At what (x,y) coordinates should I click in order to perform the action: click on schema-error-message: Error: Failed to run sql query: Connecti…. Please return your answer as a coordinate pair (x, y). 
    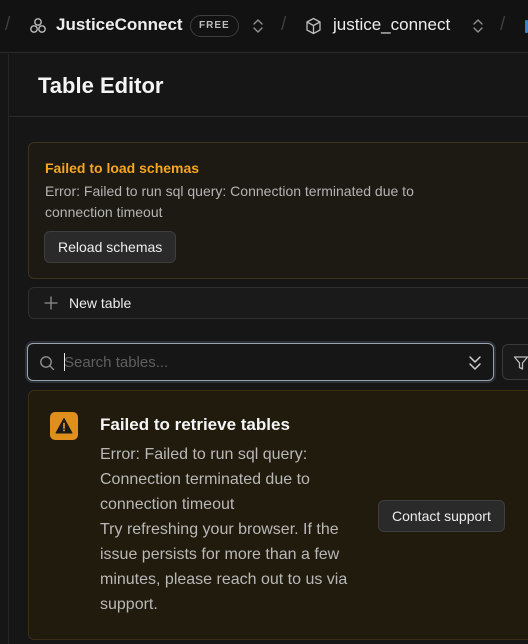
    Looking at the image, I should click on (229, 201).